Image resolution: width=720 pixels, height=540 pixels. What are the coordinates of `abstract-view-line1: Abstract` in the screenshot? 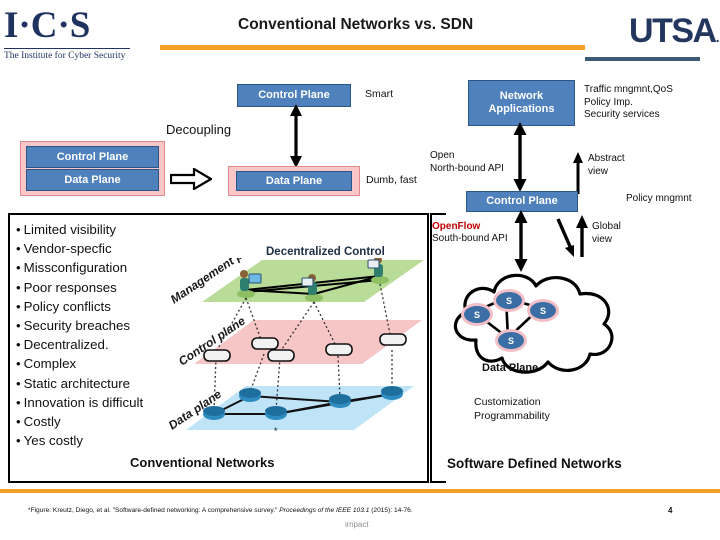 It's located at (606, 158).